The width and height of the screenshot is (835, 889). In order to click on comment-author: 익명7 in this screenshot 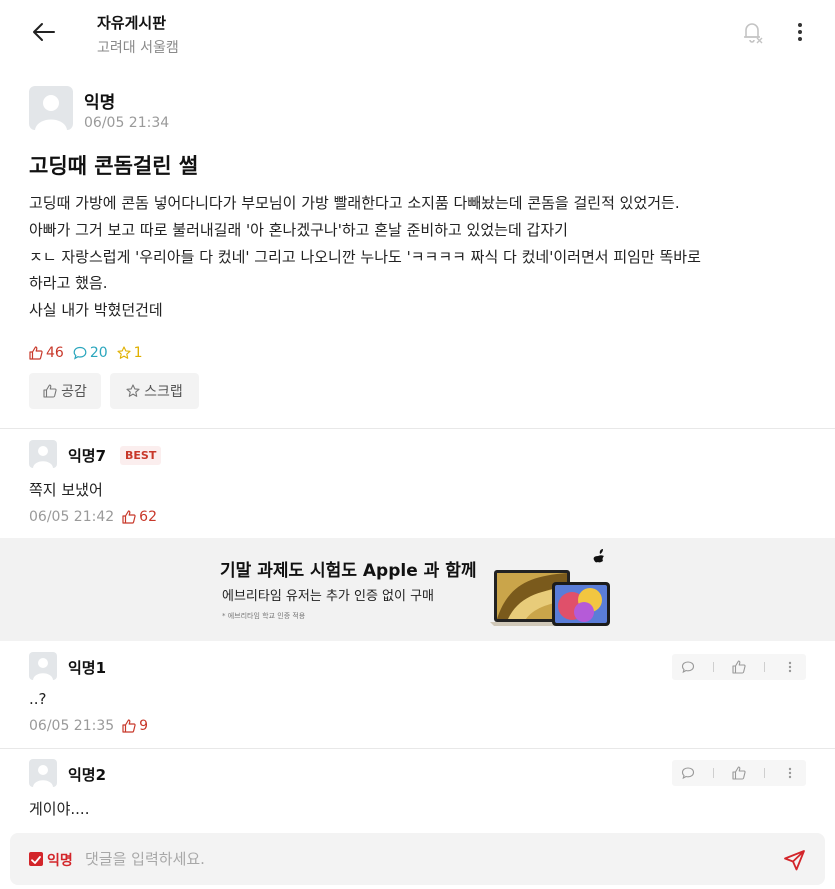, I will do `click(87, 456)`.